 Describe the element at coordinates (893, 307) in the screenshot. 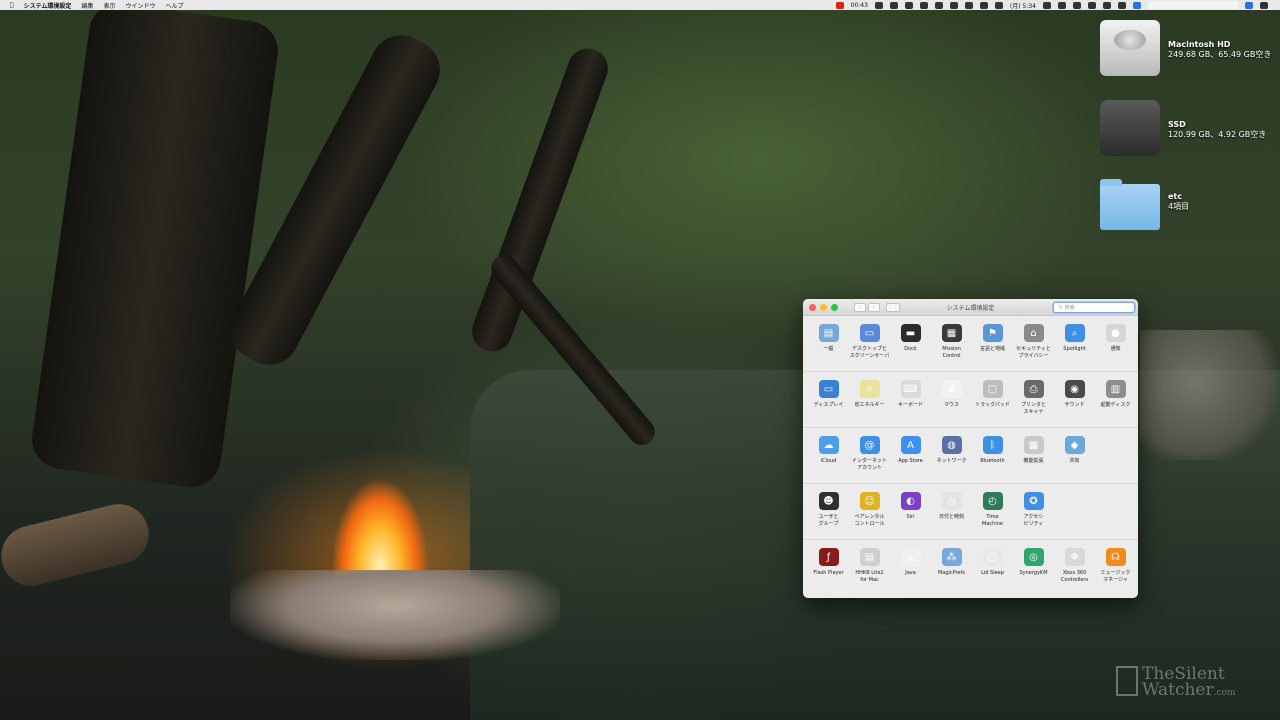

I see `show-all-button: ⋮⋮` at that location.